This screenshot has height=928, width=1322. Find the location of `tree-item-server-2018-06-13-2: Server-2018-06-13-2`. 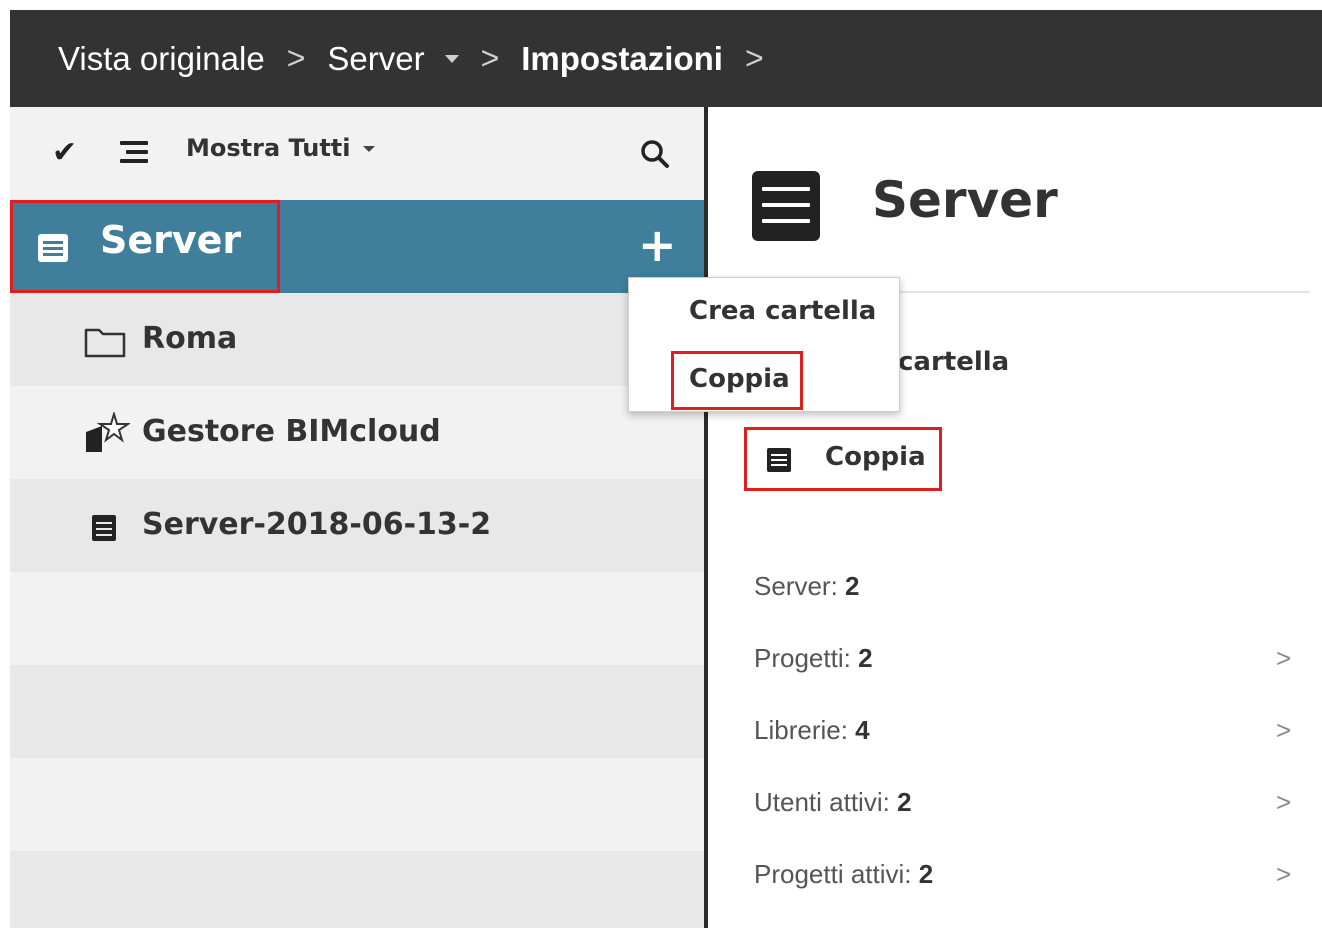

tree-item-server-2018-06-13-2: Server-2018-06-13-2 is located at coordinates (357, 525).